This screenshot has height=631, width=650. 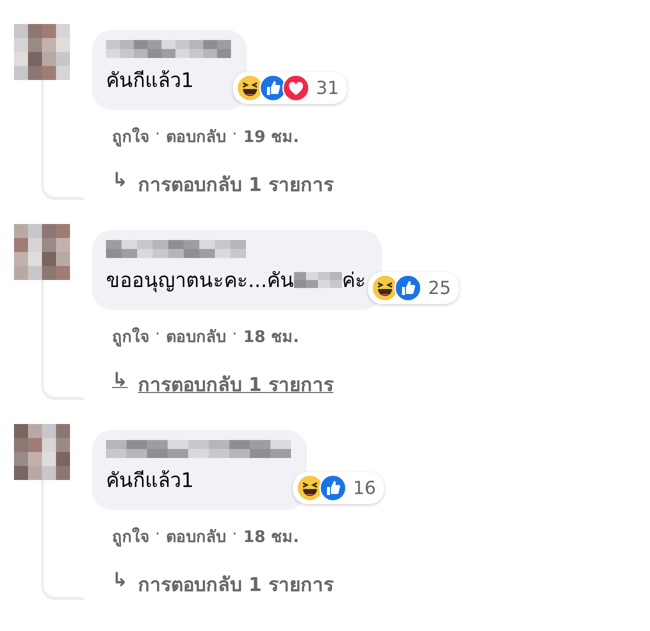 I want to click on reaction-summary: 31, so click(x=290, y=88).